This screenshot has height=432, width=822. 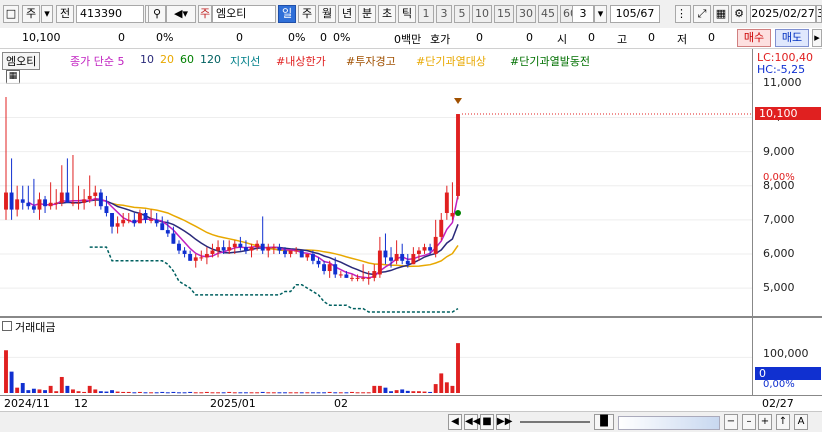 I want to click on bottom-bar: ◀ ◀◀ ■ ▶▶ █ − – + ↑ A, so click(x=411, y=421).